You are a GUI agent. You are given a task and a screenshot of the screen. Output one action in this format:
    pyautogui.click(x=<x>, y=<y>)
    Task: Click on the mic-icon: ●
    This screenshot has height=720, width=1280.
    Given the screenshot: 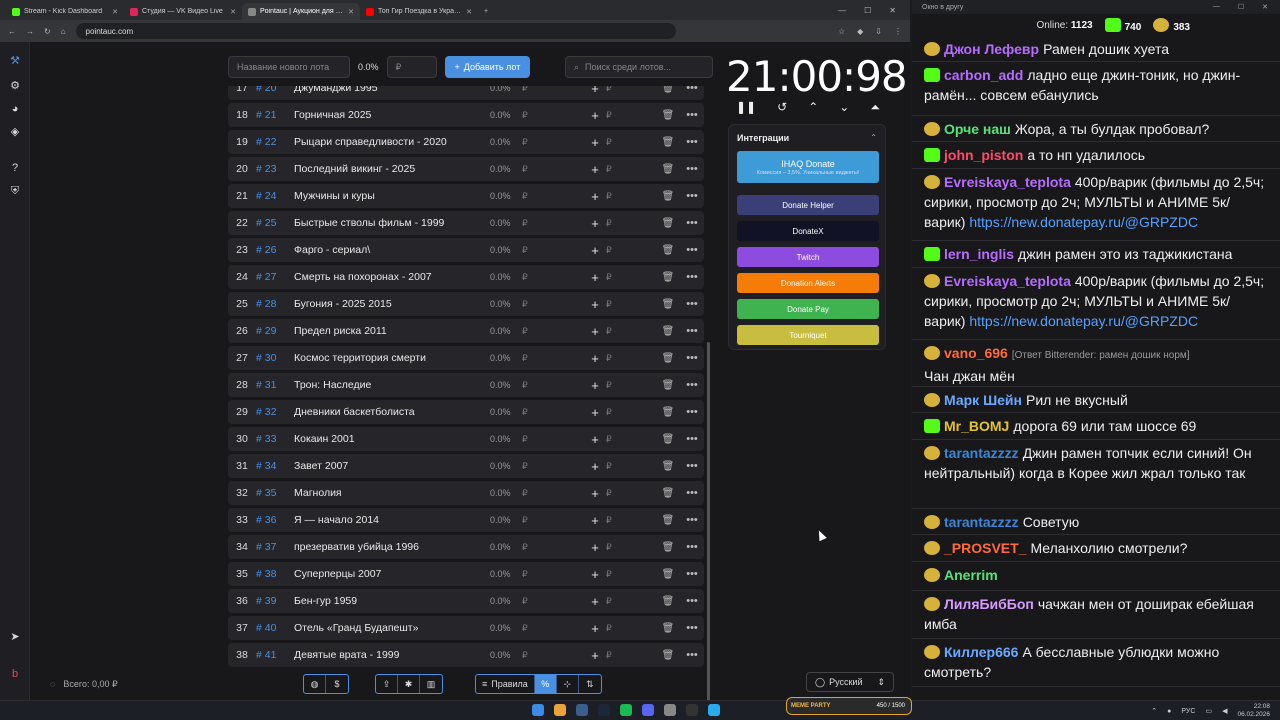 What is the action you would take?
    pyautogui.click(x=1169, y=711)
    